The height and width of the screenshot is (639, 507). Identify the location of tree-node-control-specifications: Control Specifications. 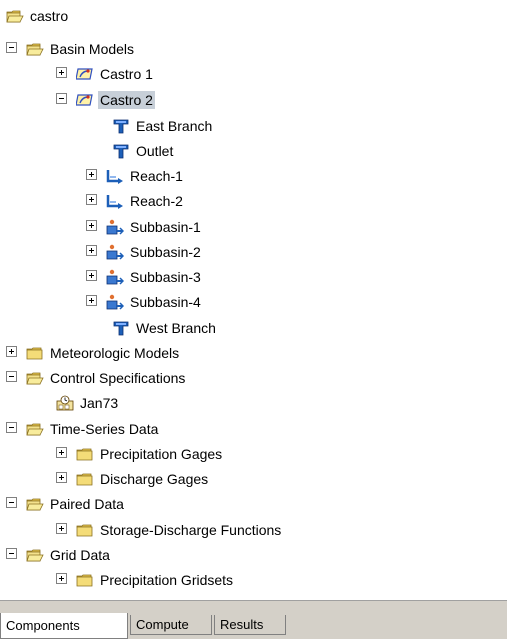
(106, 378).